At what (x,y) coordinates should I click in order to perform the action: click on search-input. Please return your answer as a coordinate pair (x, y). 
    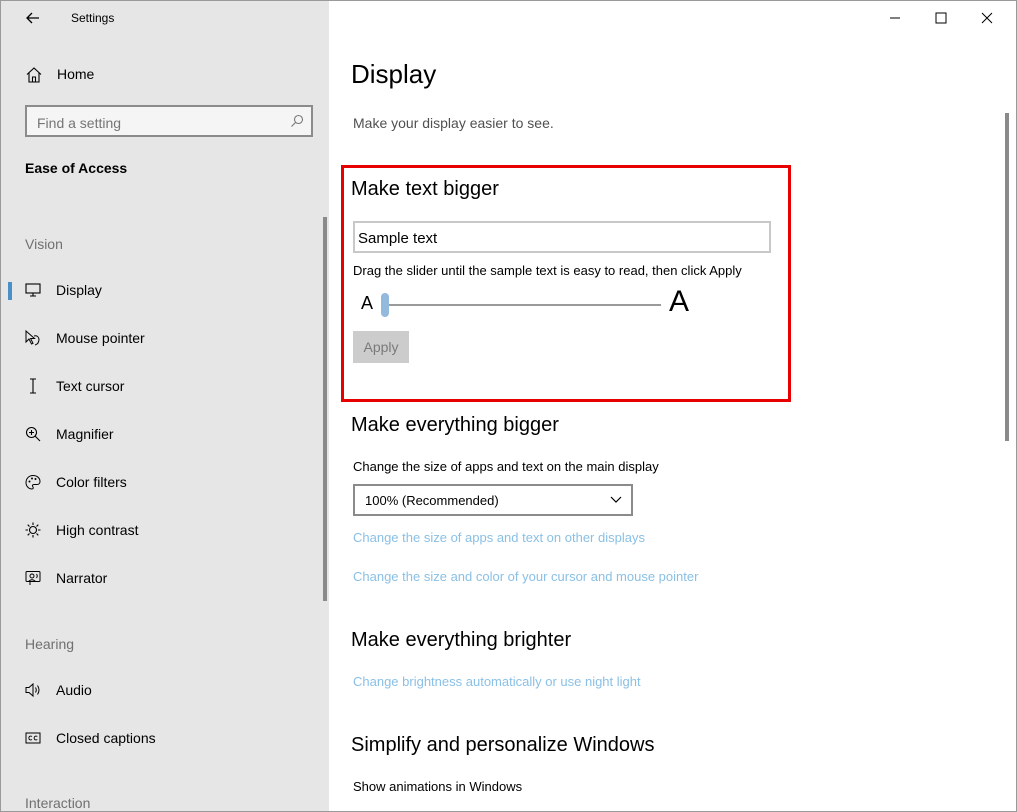
    Looking at the image, I should click on (157, 123).